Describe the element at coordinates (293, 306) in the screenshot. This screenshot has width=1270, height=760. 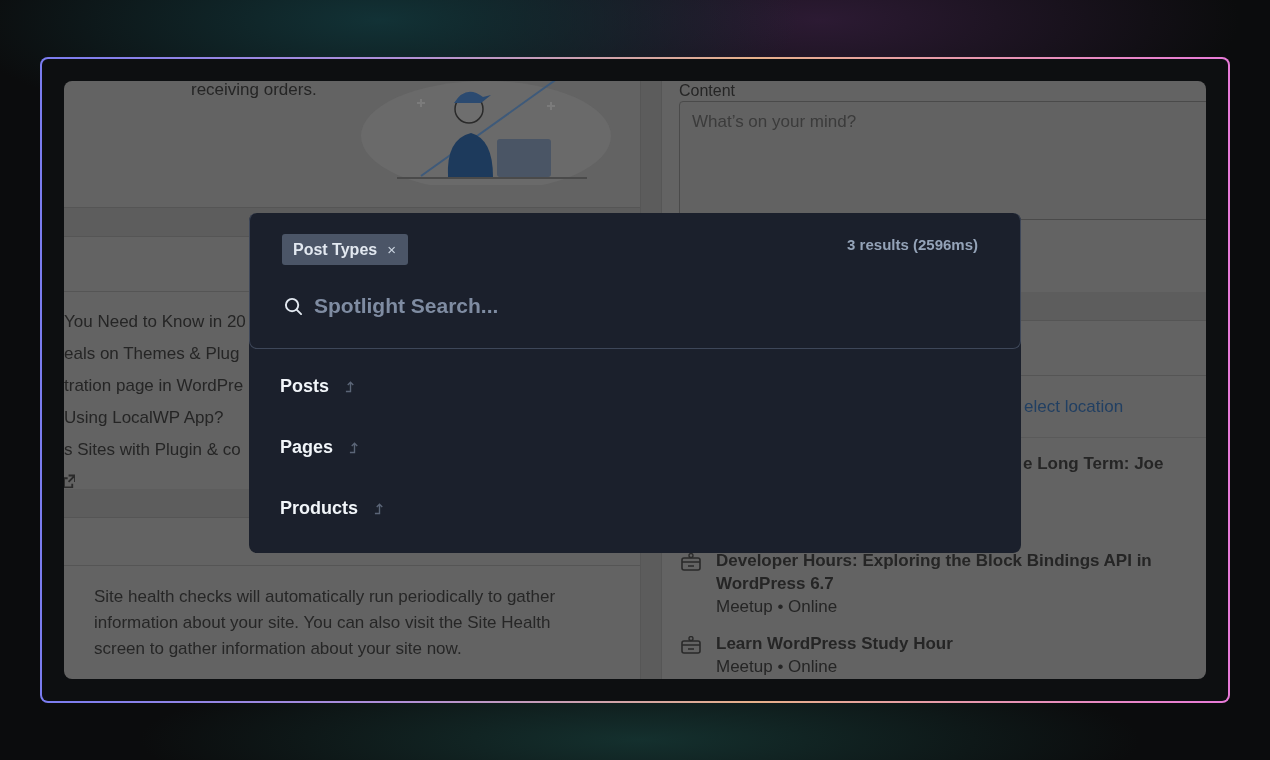
I see `search-icon` at that location.